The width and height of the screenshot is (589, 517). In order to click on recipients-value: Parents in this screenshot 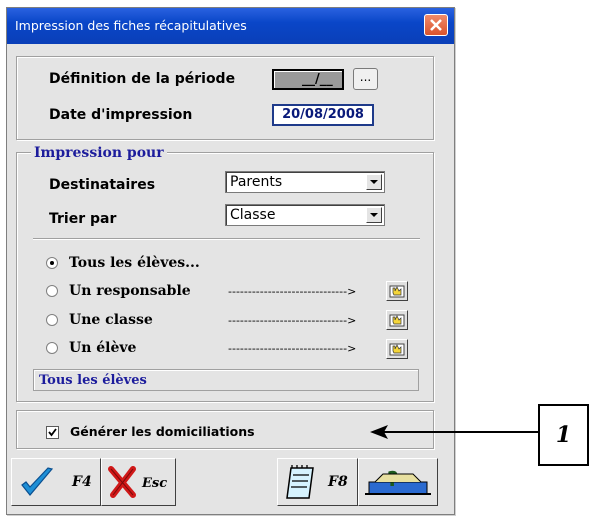, I will do `click(256, 182)`.